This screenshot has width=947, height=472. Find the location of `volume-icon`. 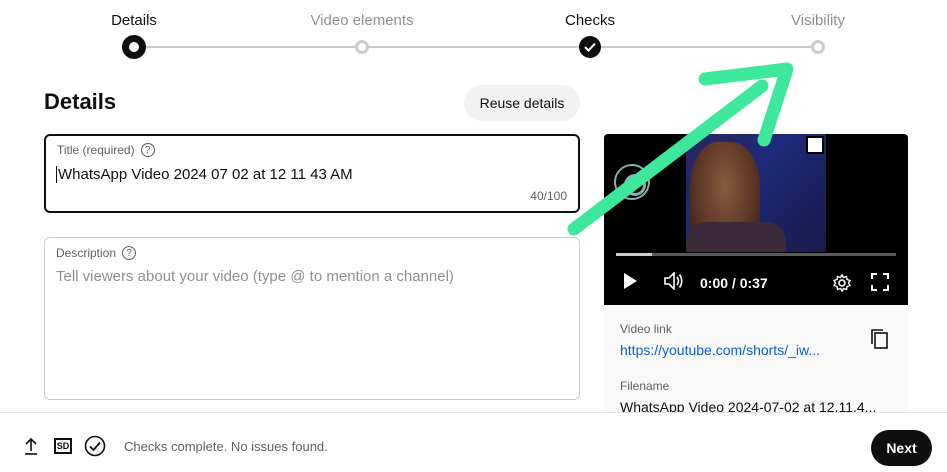

volume-icon is located at coordinates (674, 281).